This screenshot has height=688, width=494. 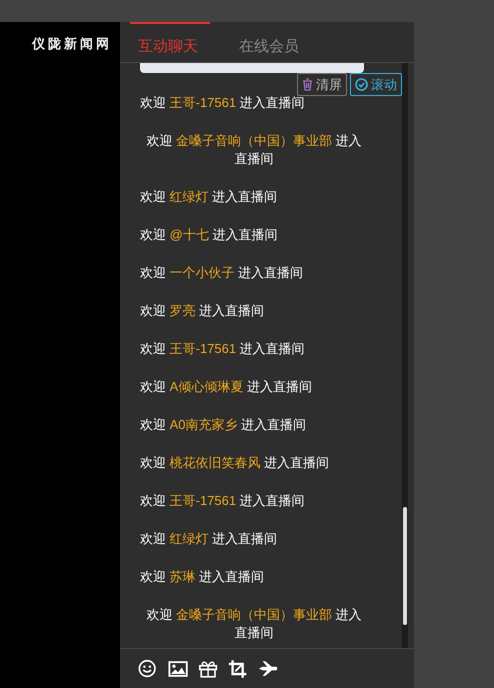 I want to click on scroll-button: 滚动, so click(x=376, y=84).